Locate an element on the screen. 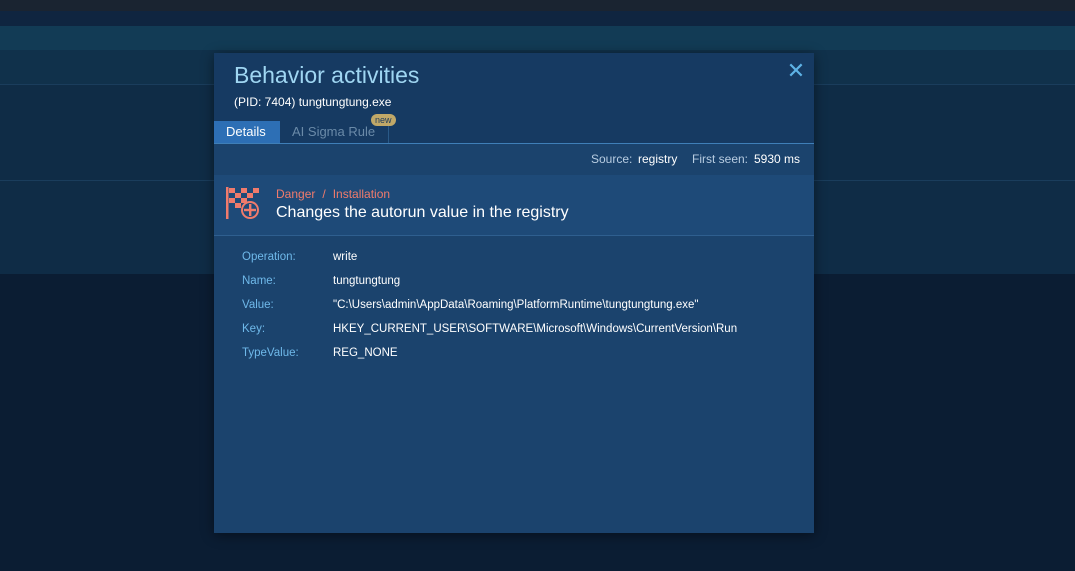 Image resolution: width=1075 pixels, height=571 pixels. detail-key: Operation: is located at coordinates (269, 257).